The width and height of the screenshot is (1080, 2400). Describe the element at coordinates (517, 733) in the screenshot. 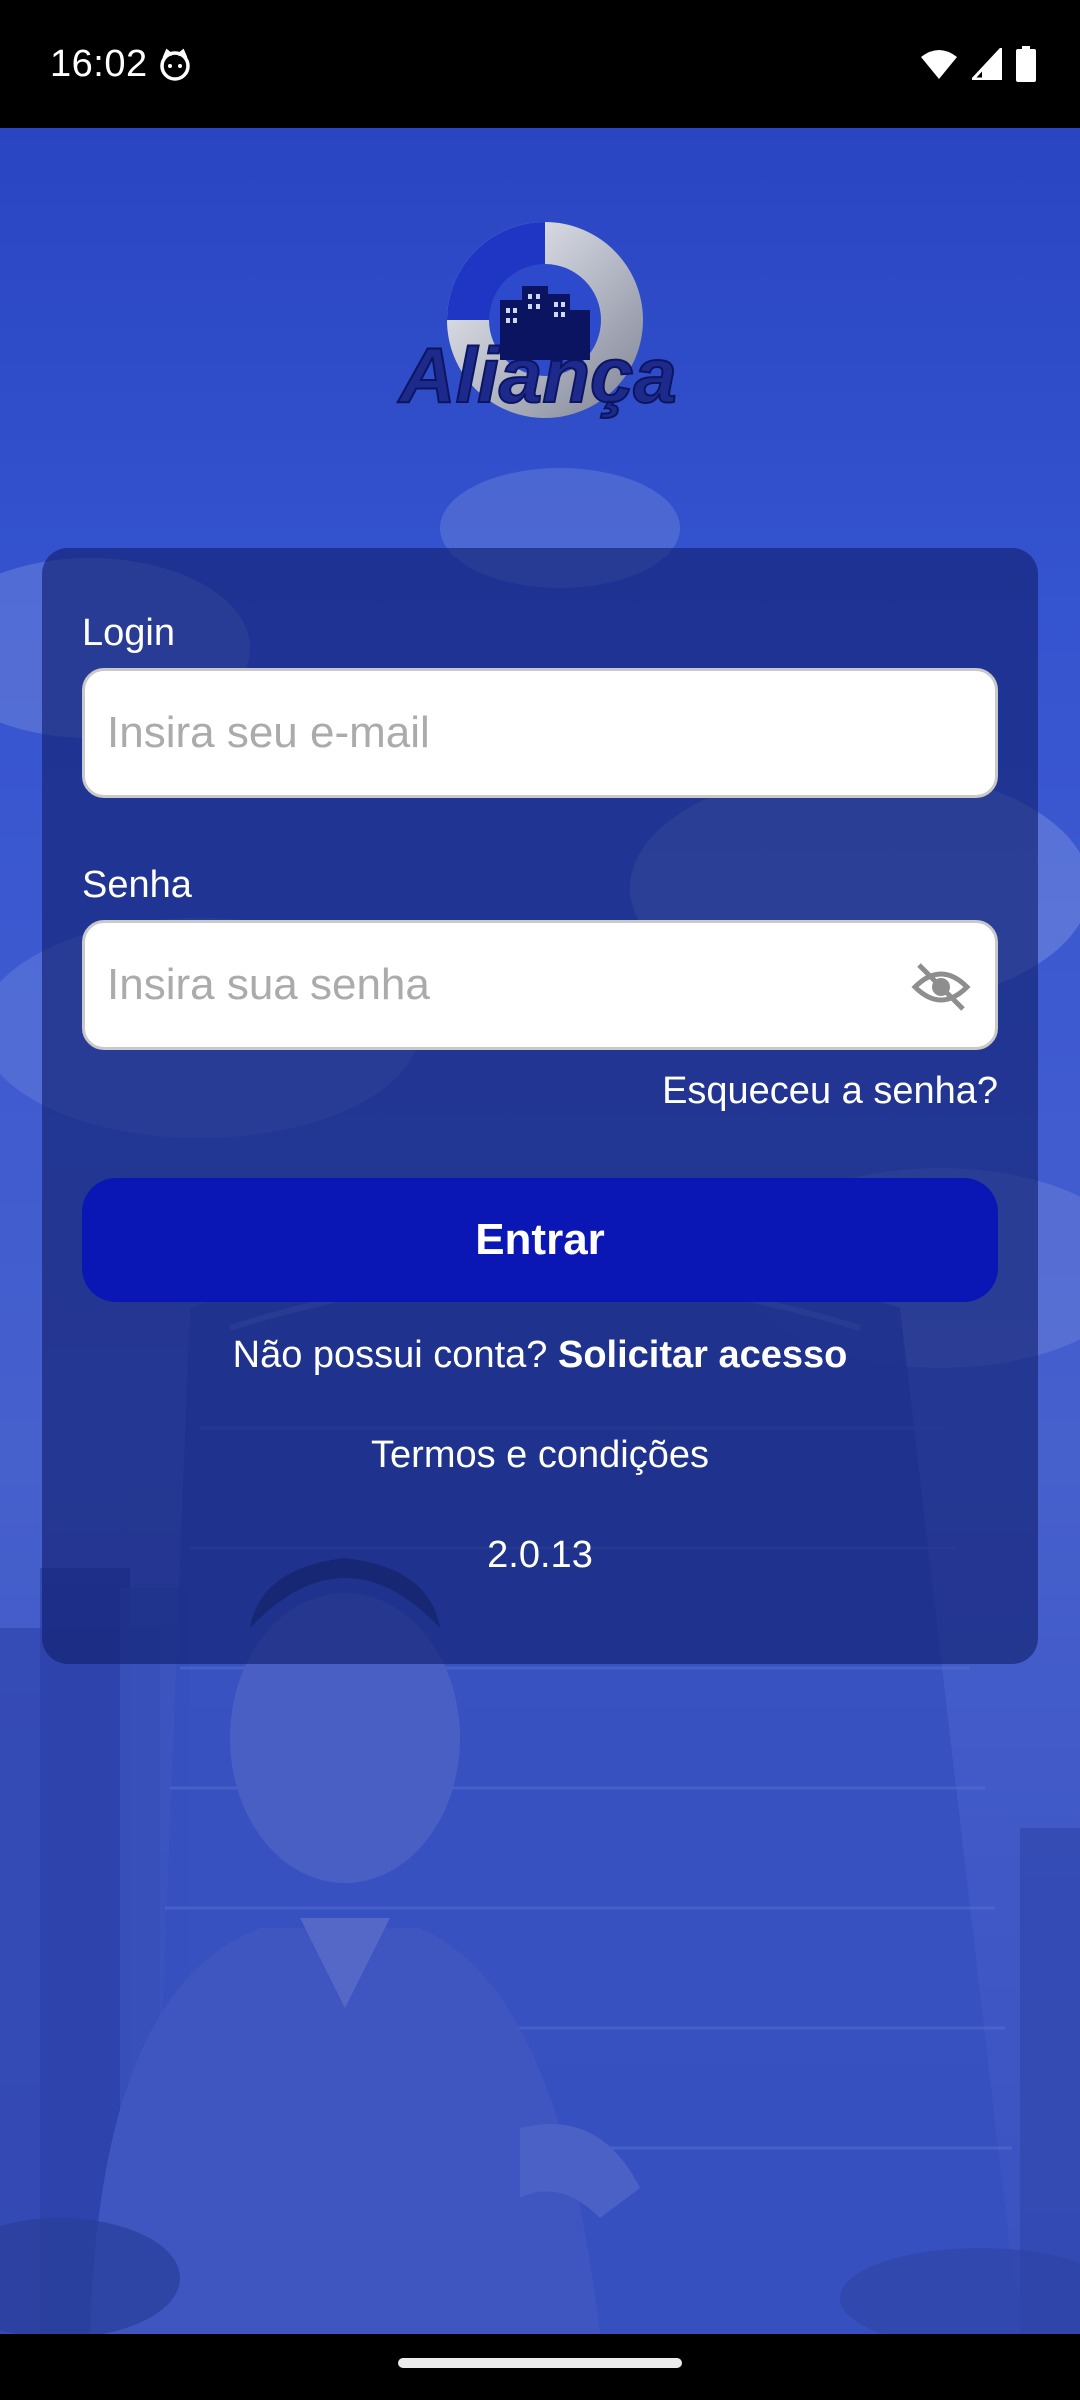

I see `email-input` at that location.